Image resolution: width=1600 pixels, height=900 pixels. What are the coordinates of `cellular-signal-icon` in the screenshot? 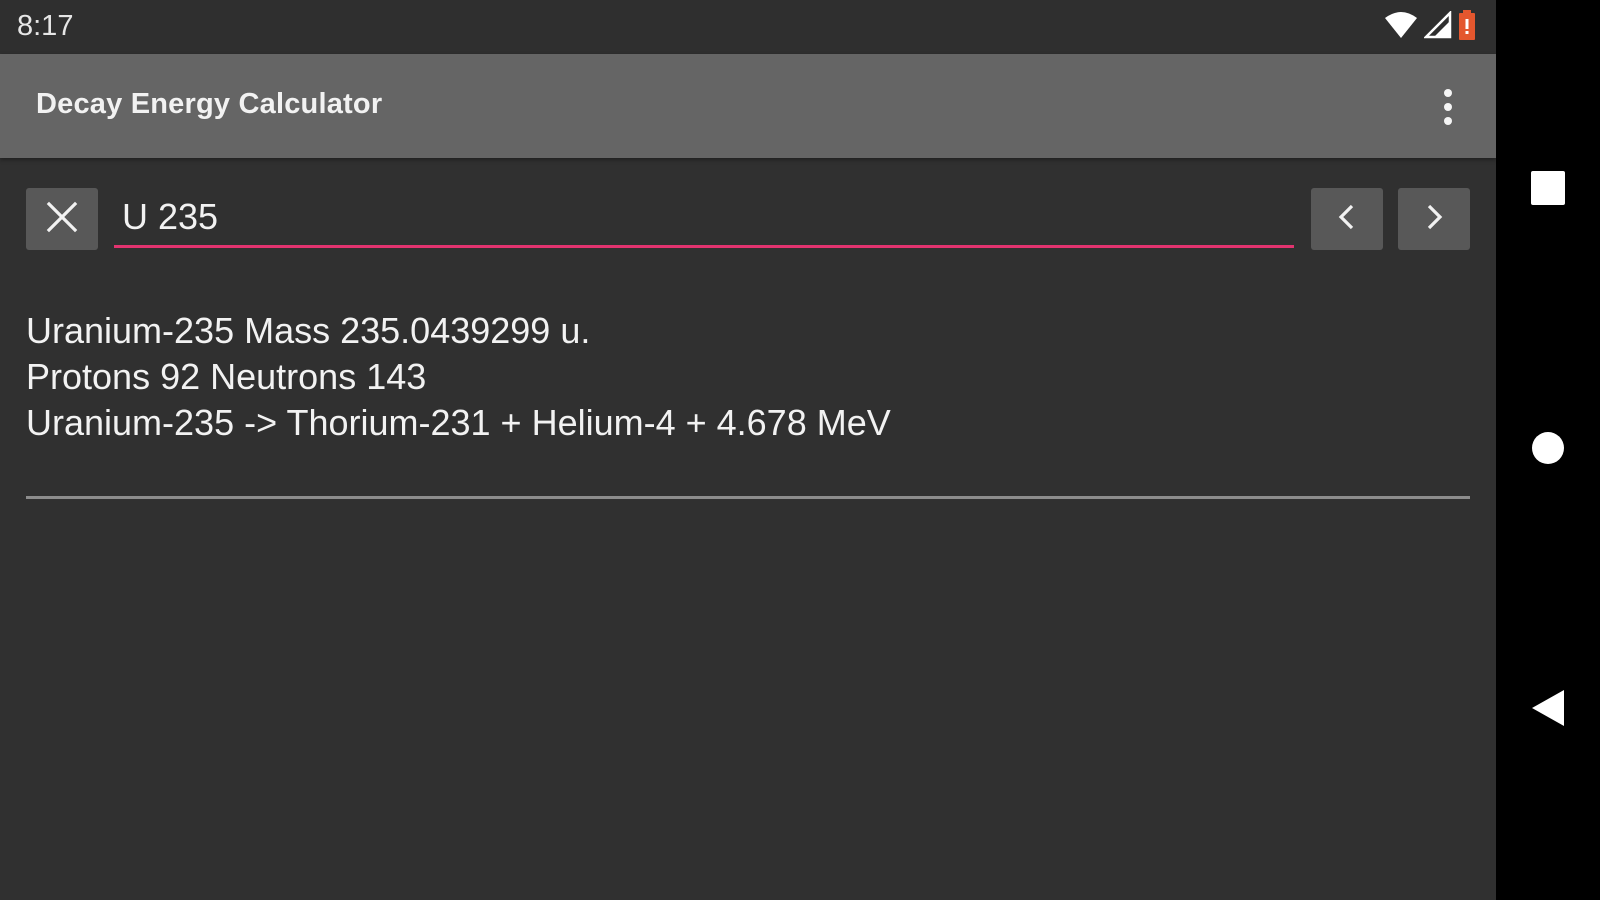 It's located at (1437, 26).